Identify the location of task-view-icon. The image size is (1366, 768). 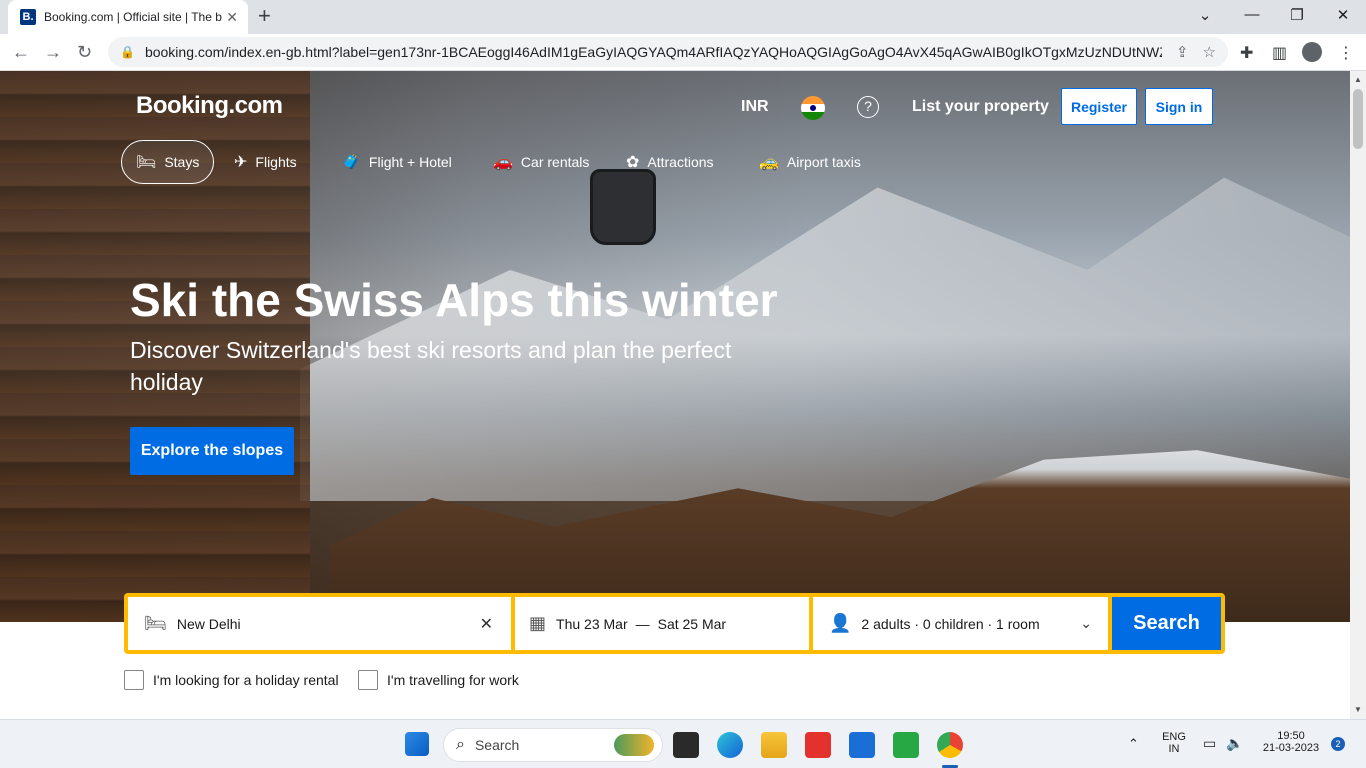
(686, 745).